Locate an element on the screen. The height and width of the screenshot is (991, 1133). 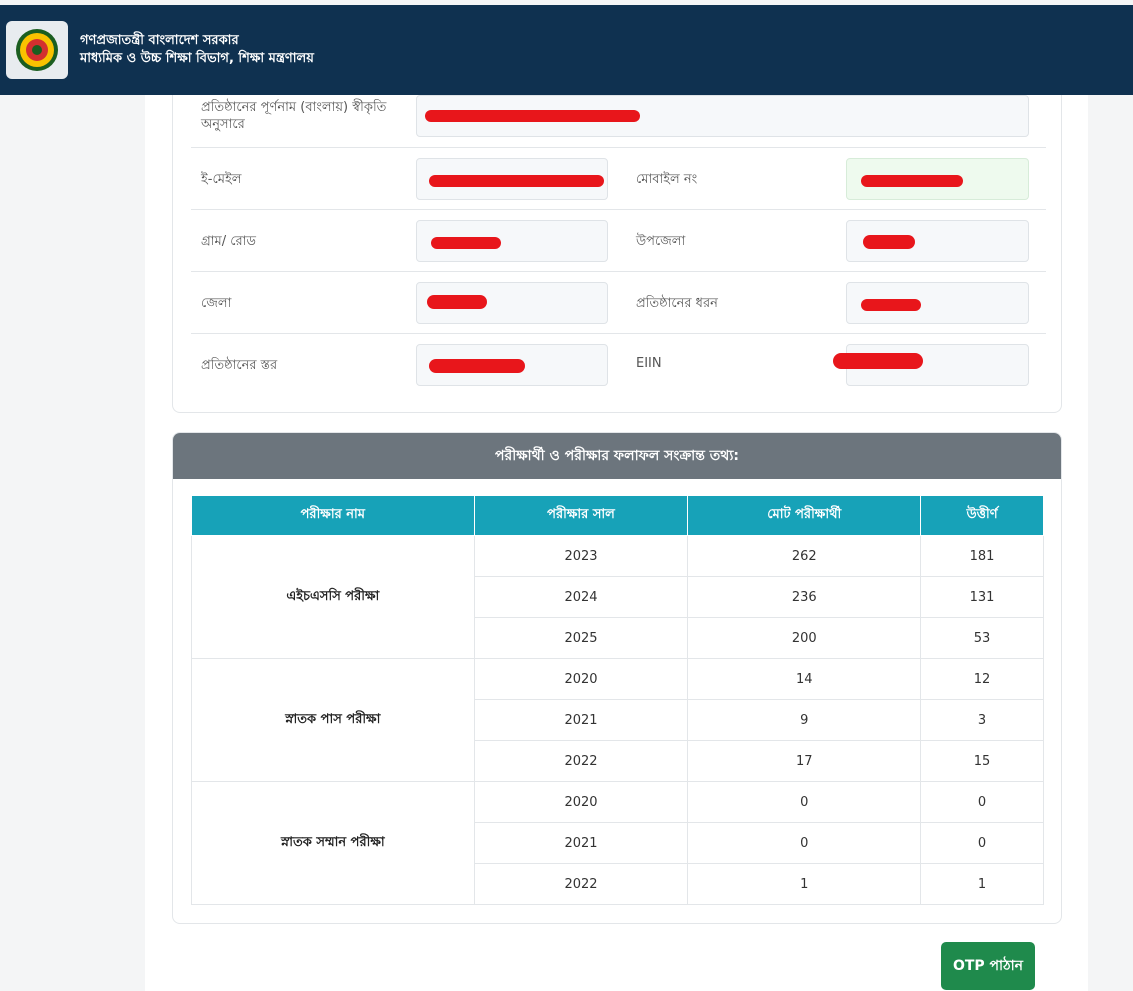
col-total-examinees: মোট পরীক্ষার্থী is located at coordinates (804, 515).